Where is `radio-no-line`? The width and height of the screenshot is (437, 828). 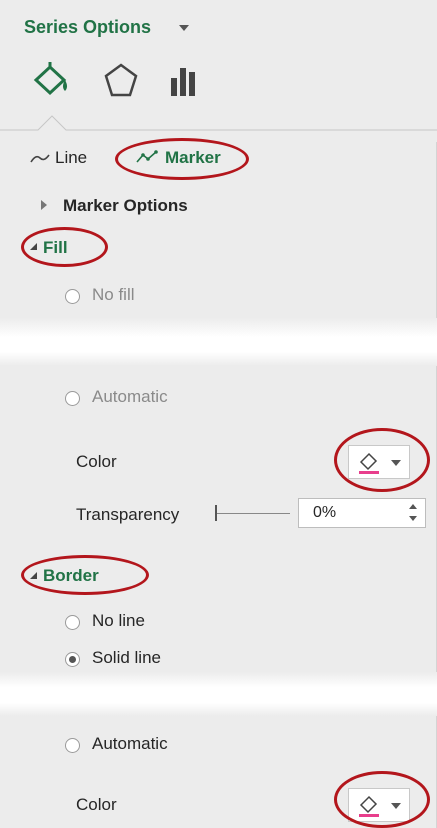
radio-no-line is located at coordinates (72, 622).